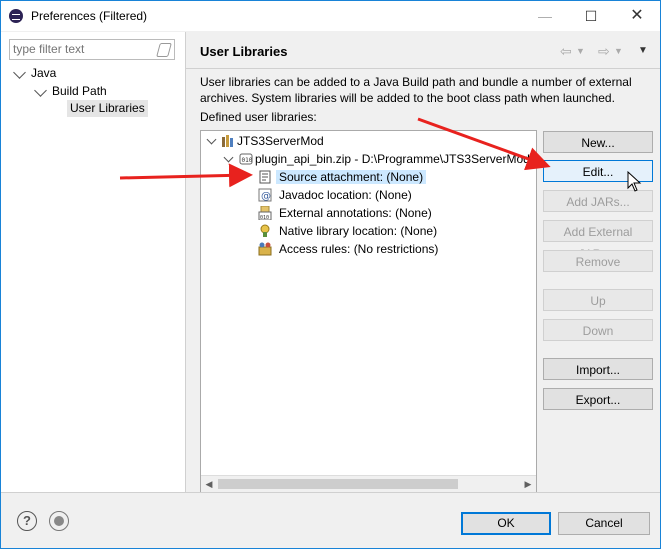 The width and height of the screenshot is (661, 549). Describe the element at coordinates (359, 249) in the screenshot. I see `tree-row-label: Access rules: (No restrictions)` at that location.